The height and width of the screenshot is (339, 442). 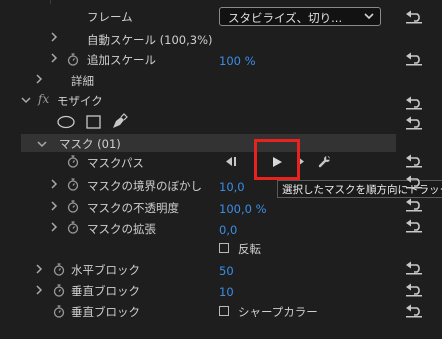 What do you see at coordinates (82, 81) in the screenshot?
I see `details-label: 詳細` at bounding box center [82, 81].